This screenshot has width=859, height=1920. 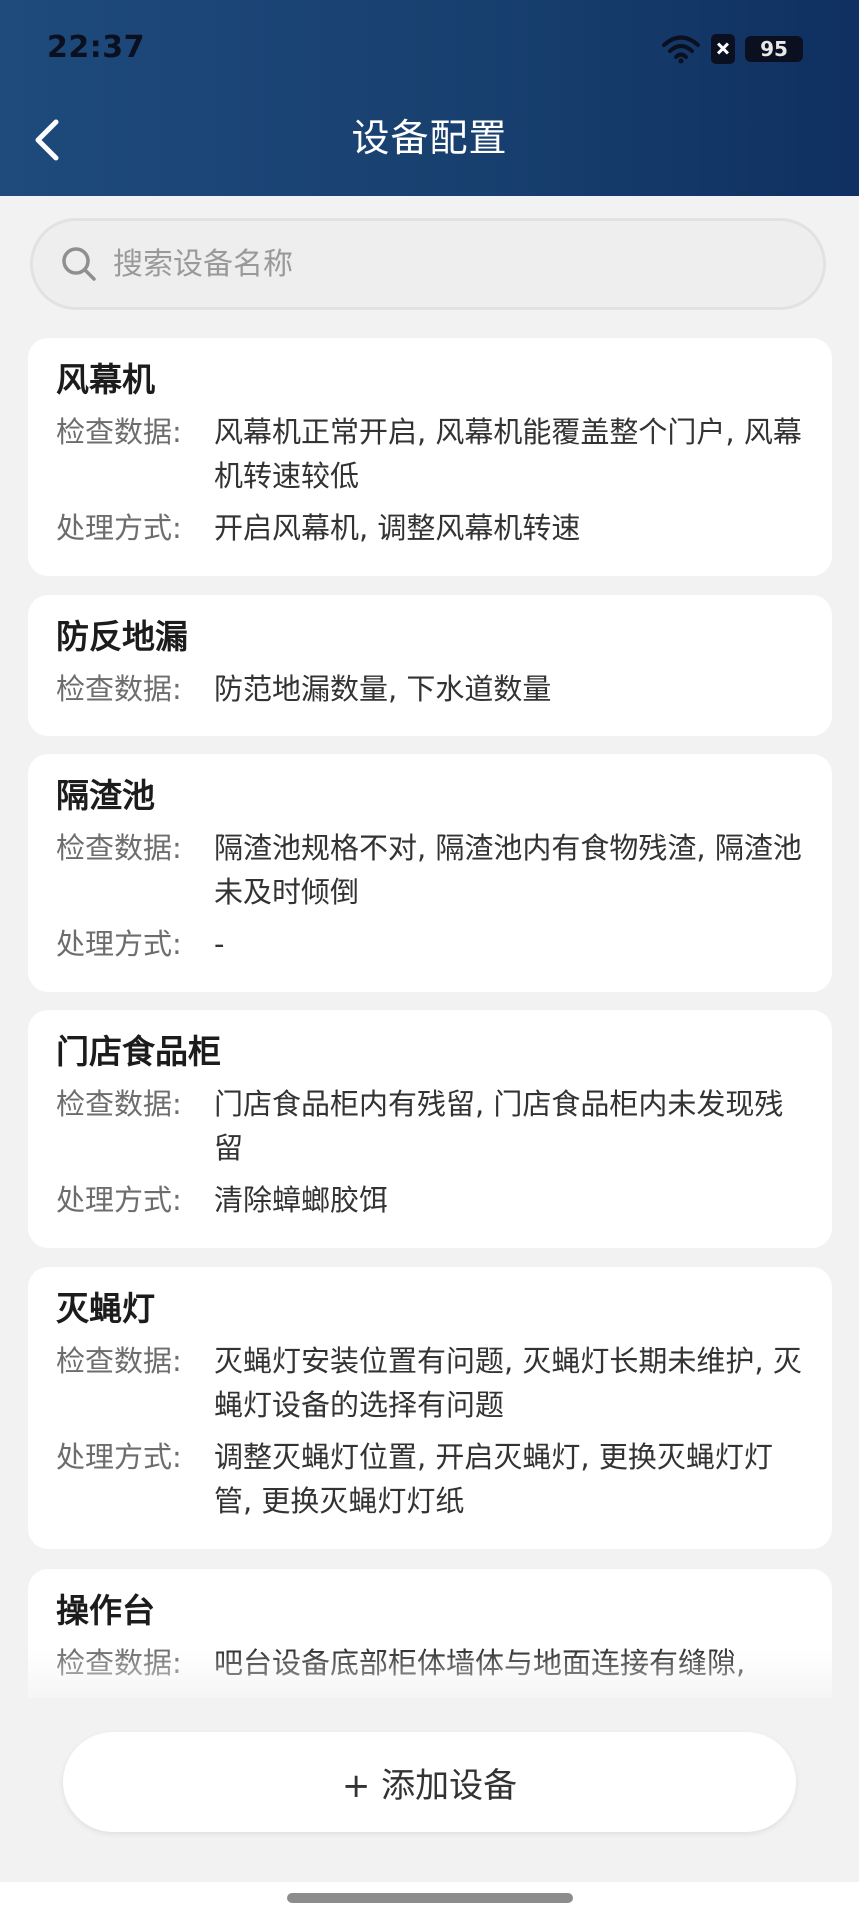 What do you see at coordinates (508, 870) in the screenshot?
I see `check-data-value: 隔渣池规格不对, 隔渣池内有食物残渣, 隔渣池未及时倾倒` at bounding box center [508, 870].